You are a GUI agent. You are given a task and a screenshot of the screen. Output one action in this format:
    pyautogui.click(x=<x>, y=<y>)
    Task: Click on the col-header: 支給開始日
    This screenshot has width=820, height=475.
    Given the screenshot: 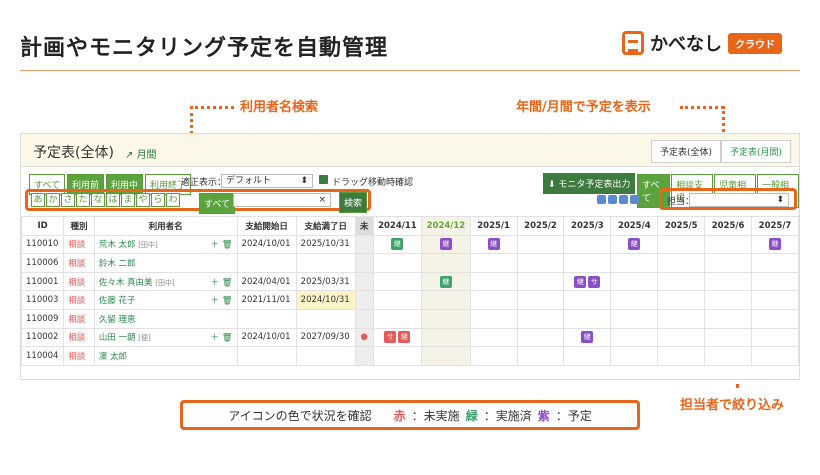 What is the action you would take?
    pyautogui.click(x=266, y=226)
    